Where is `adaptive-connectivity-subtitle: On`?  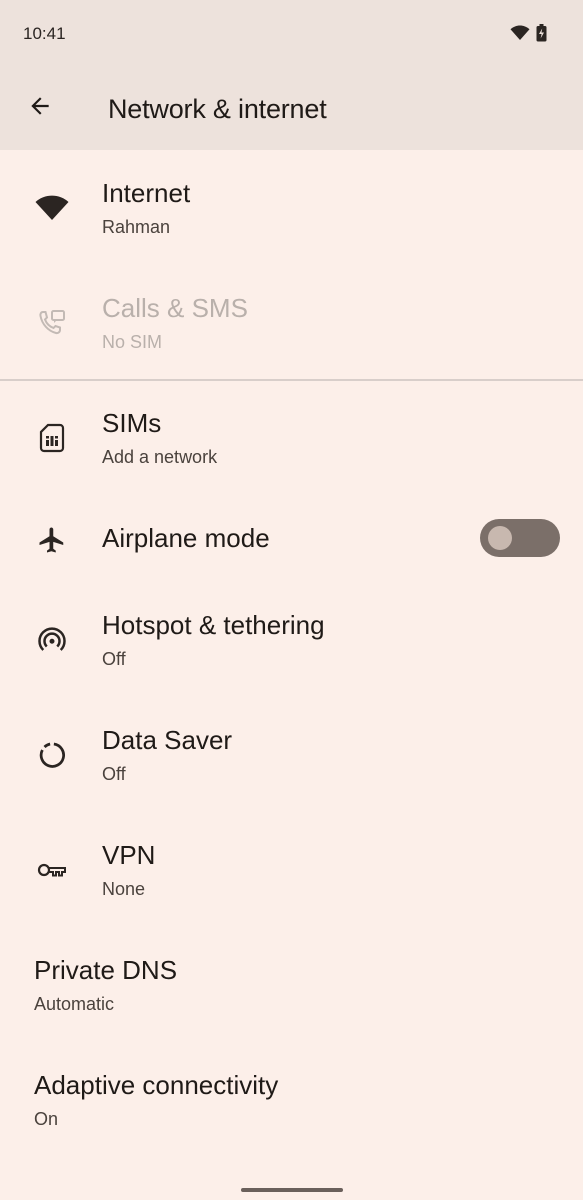
adaptive-connectivity-subtitle: On is located at coordinates (46, 1119).